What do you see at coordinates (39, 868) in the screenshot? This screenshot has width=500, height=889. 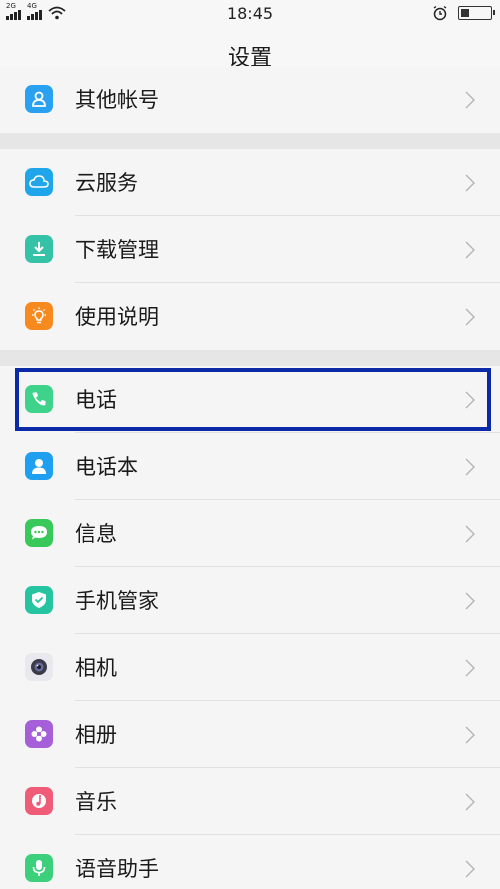 I see `mic-icon` at bounding box center [39, 868].